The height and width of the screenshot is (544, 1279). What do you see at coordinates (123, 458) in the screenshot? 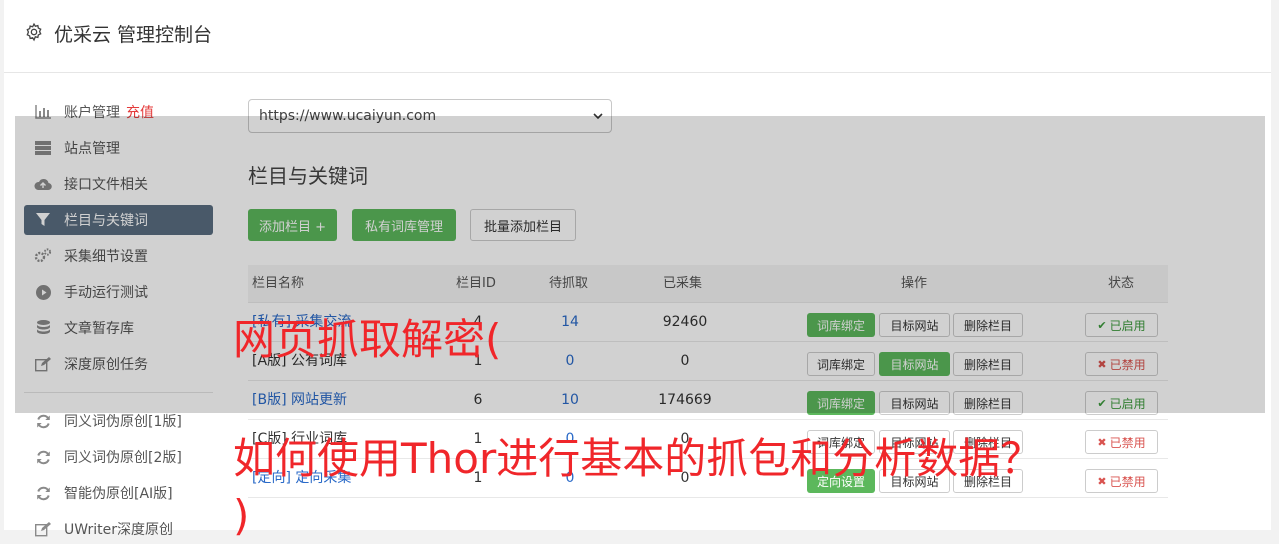
I see `sidebar-item-label: 同义词伪原创[2版]` at bounding box center [123, 458].